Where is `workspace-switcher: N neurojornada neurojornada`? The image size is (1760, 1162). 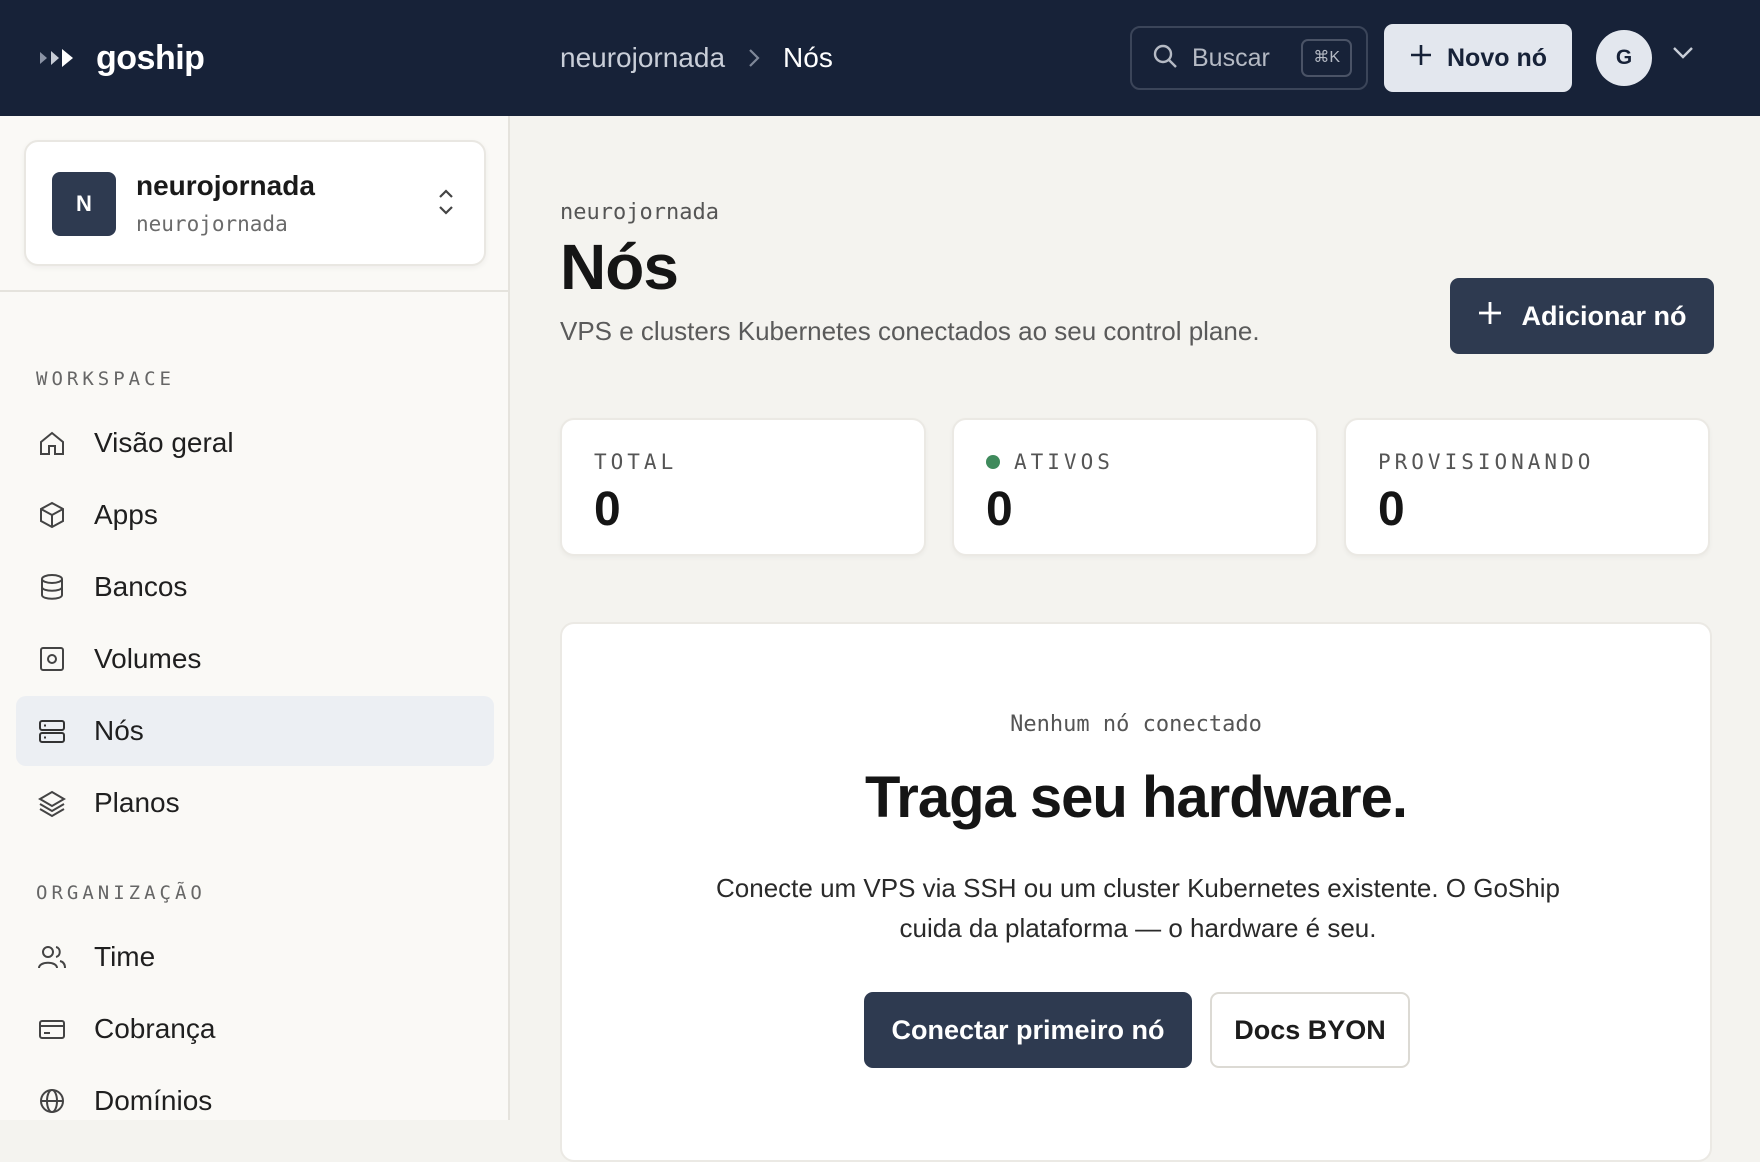 workspace-switcher: N neurojornada neurojornada is located at coordinates (255, 203).